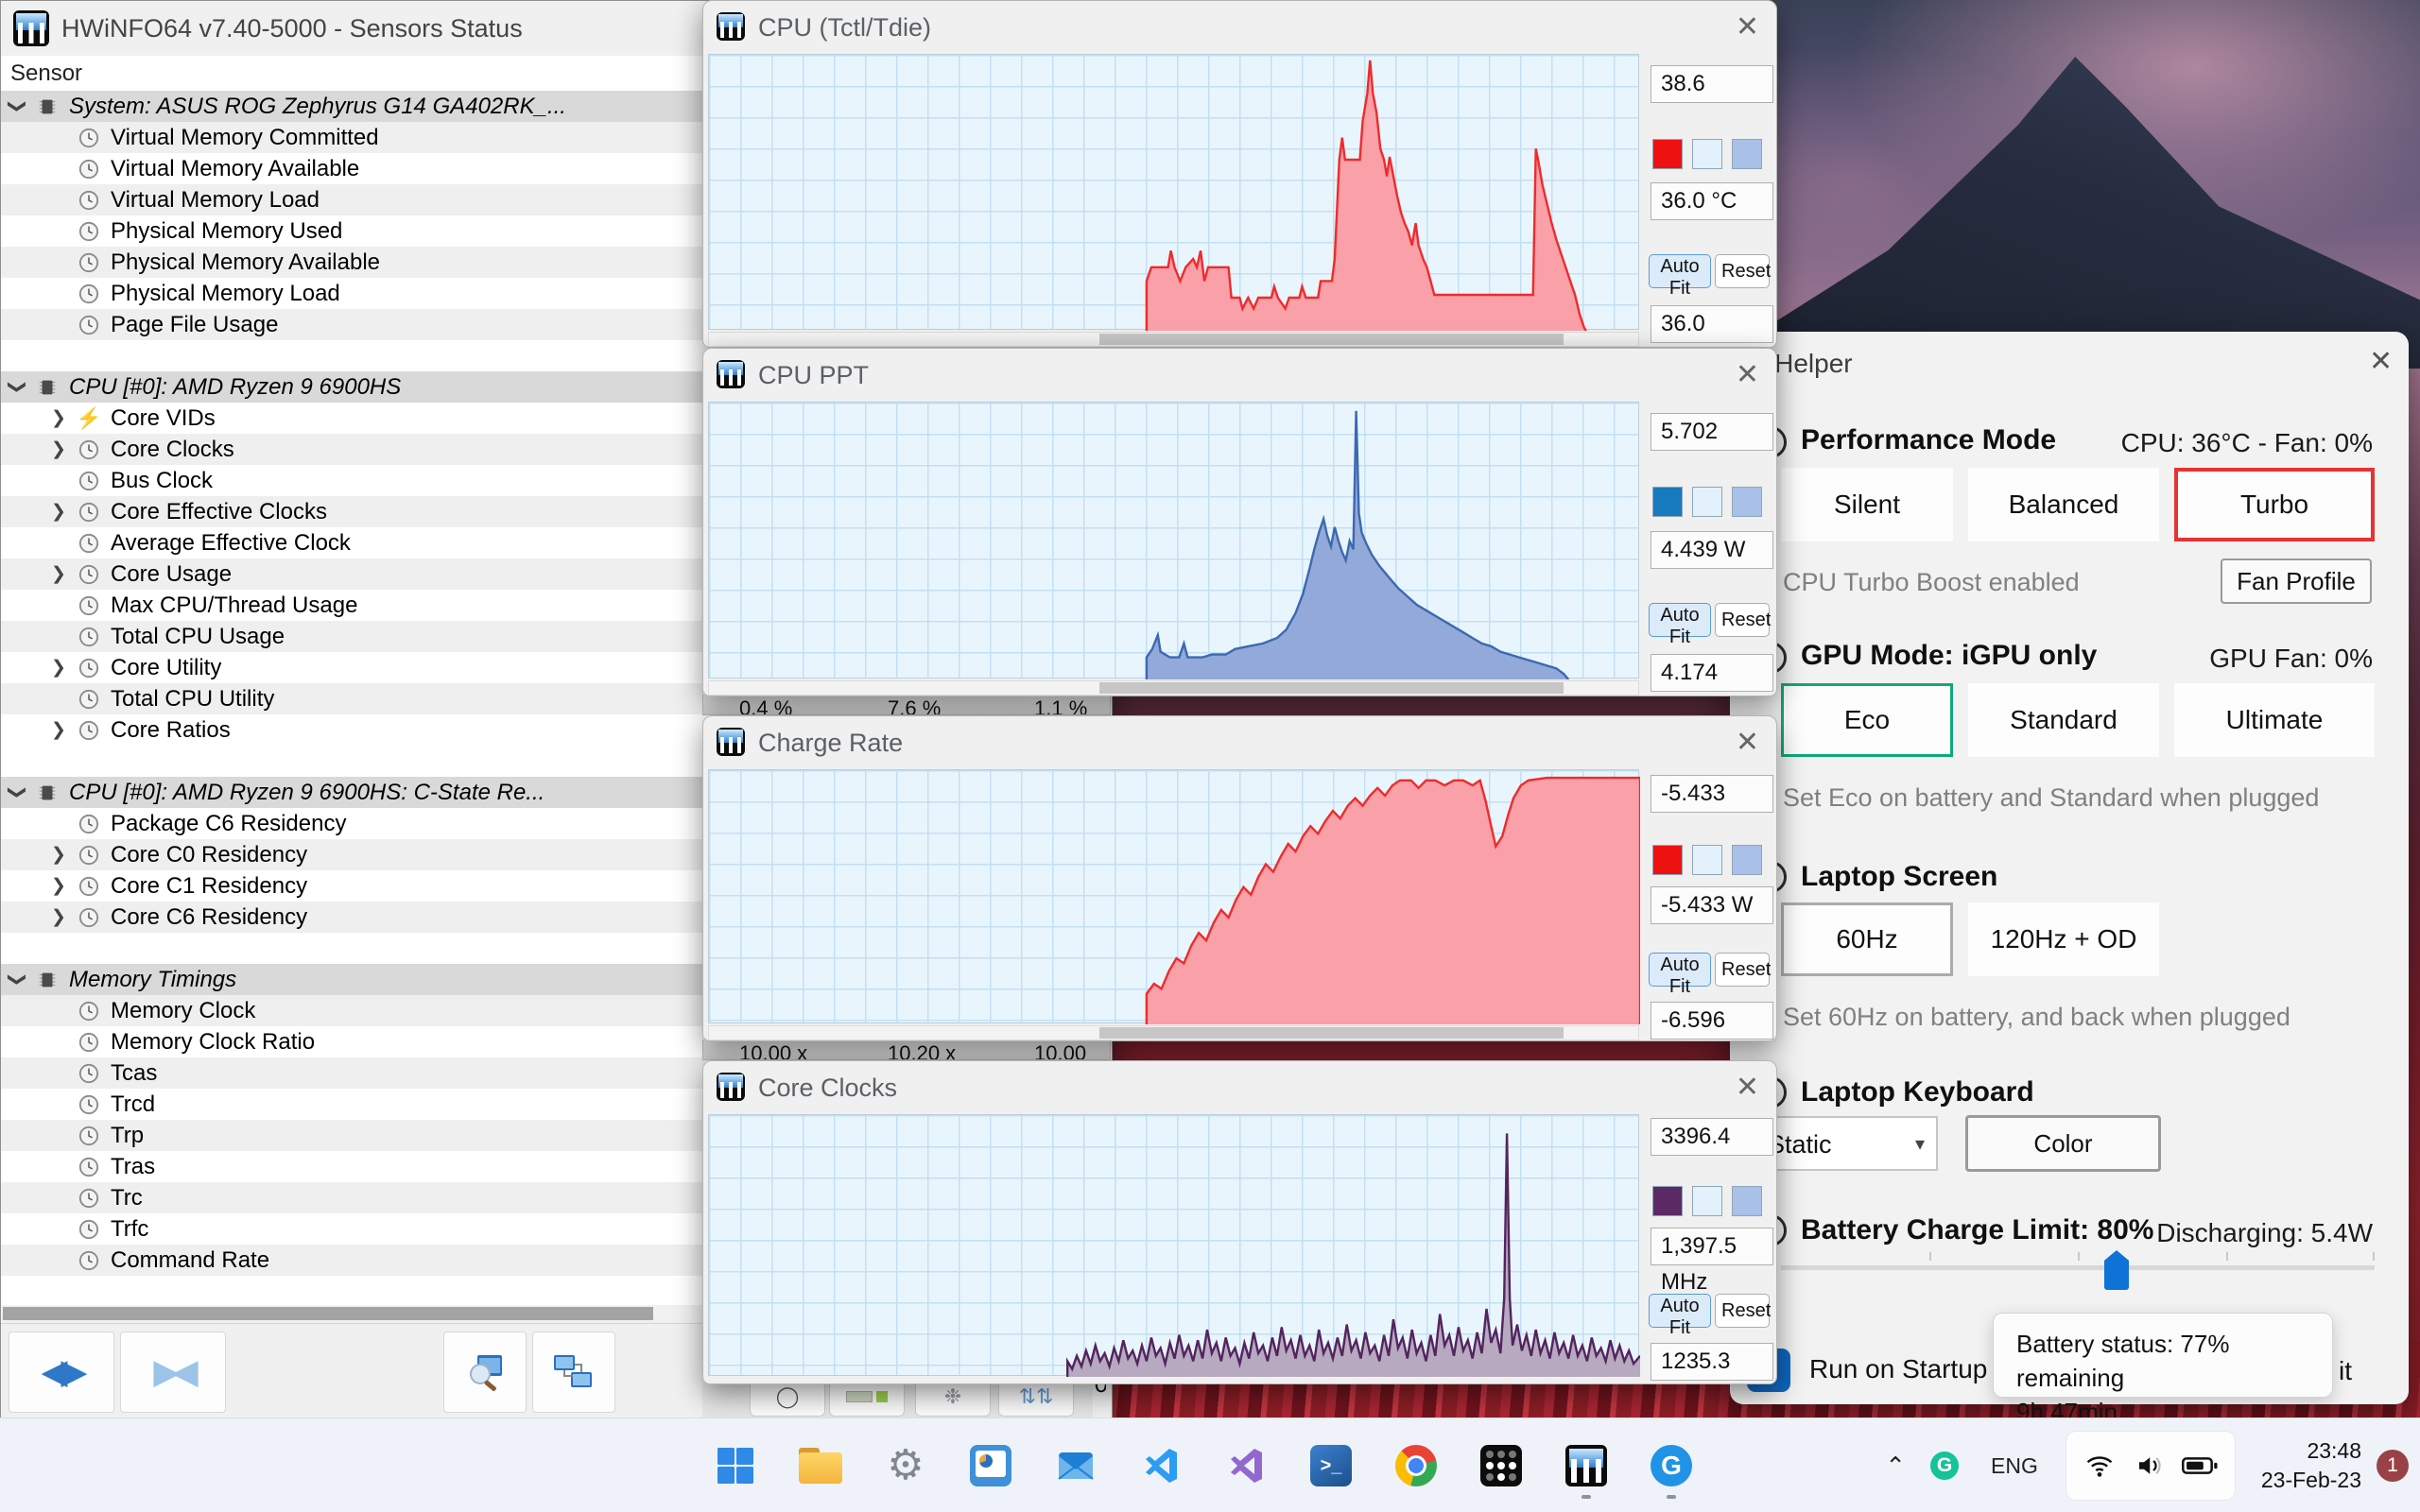  What do you see at coordinates (328, 1313) in the screenshot?
I see `hscrollbar-thumb` at bounding box center [328, 1313].